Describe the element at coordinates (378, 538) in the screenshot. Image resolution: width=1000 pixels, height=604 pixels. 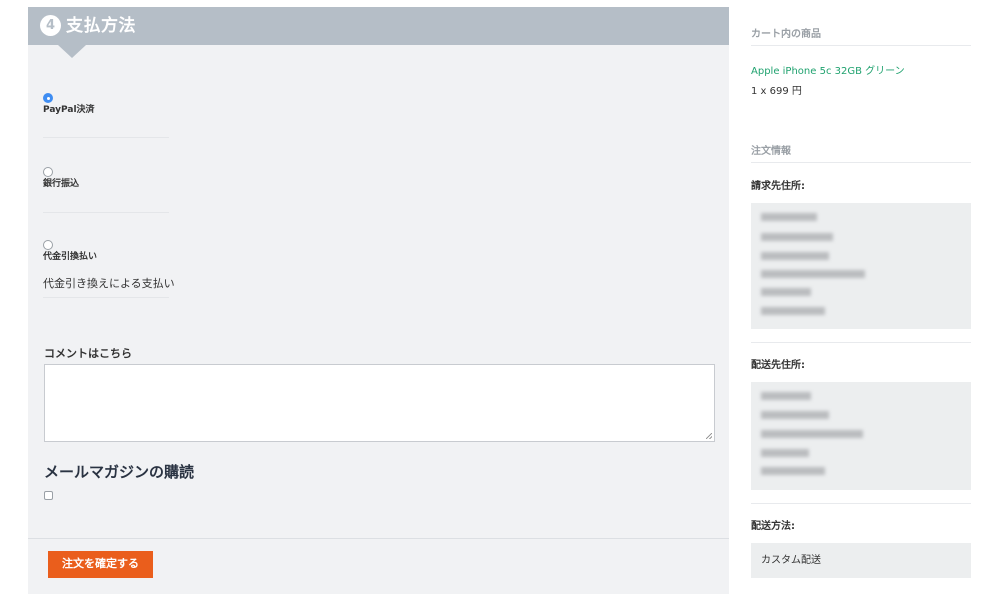
I see `footer-divider` at that location.